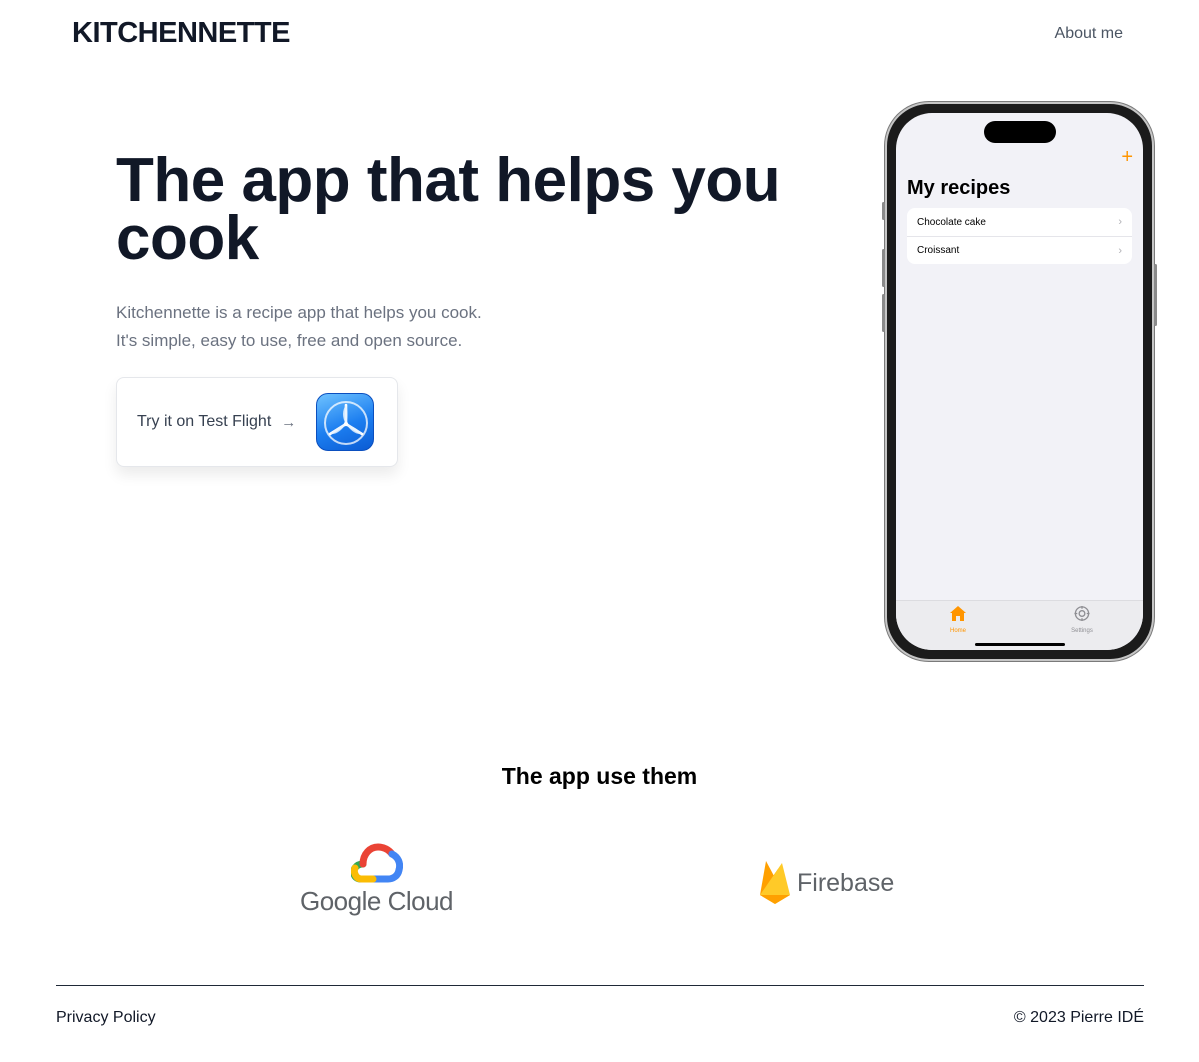 The image size is (1199, 1062). Describe the element at coordinates (1127, 157) in the screenshot. I see `add-recipe-icon: +` at that location.